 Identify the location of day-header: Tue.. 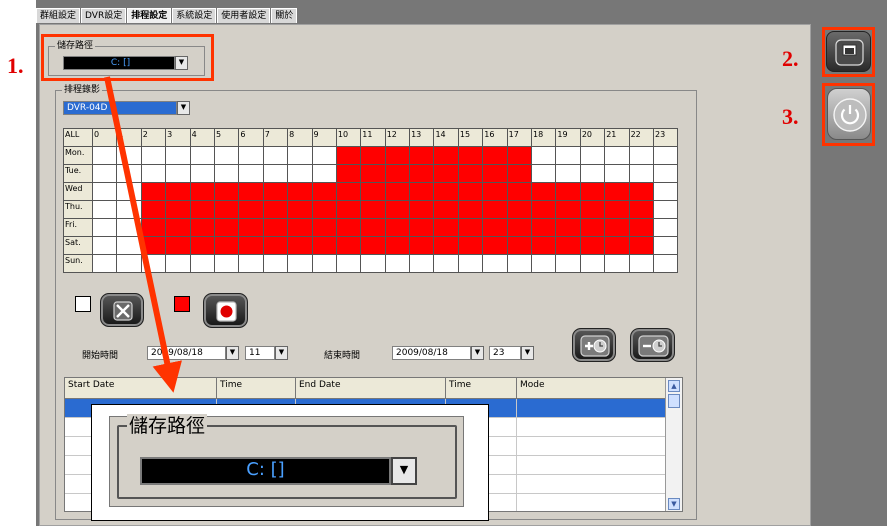
(78, 173).